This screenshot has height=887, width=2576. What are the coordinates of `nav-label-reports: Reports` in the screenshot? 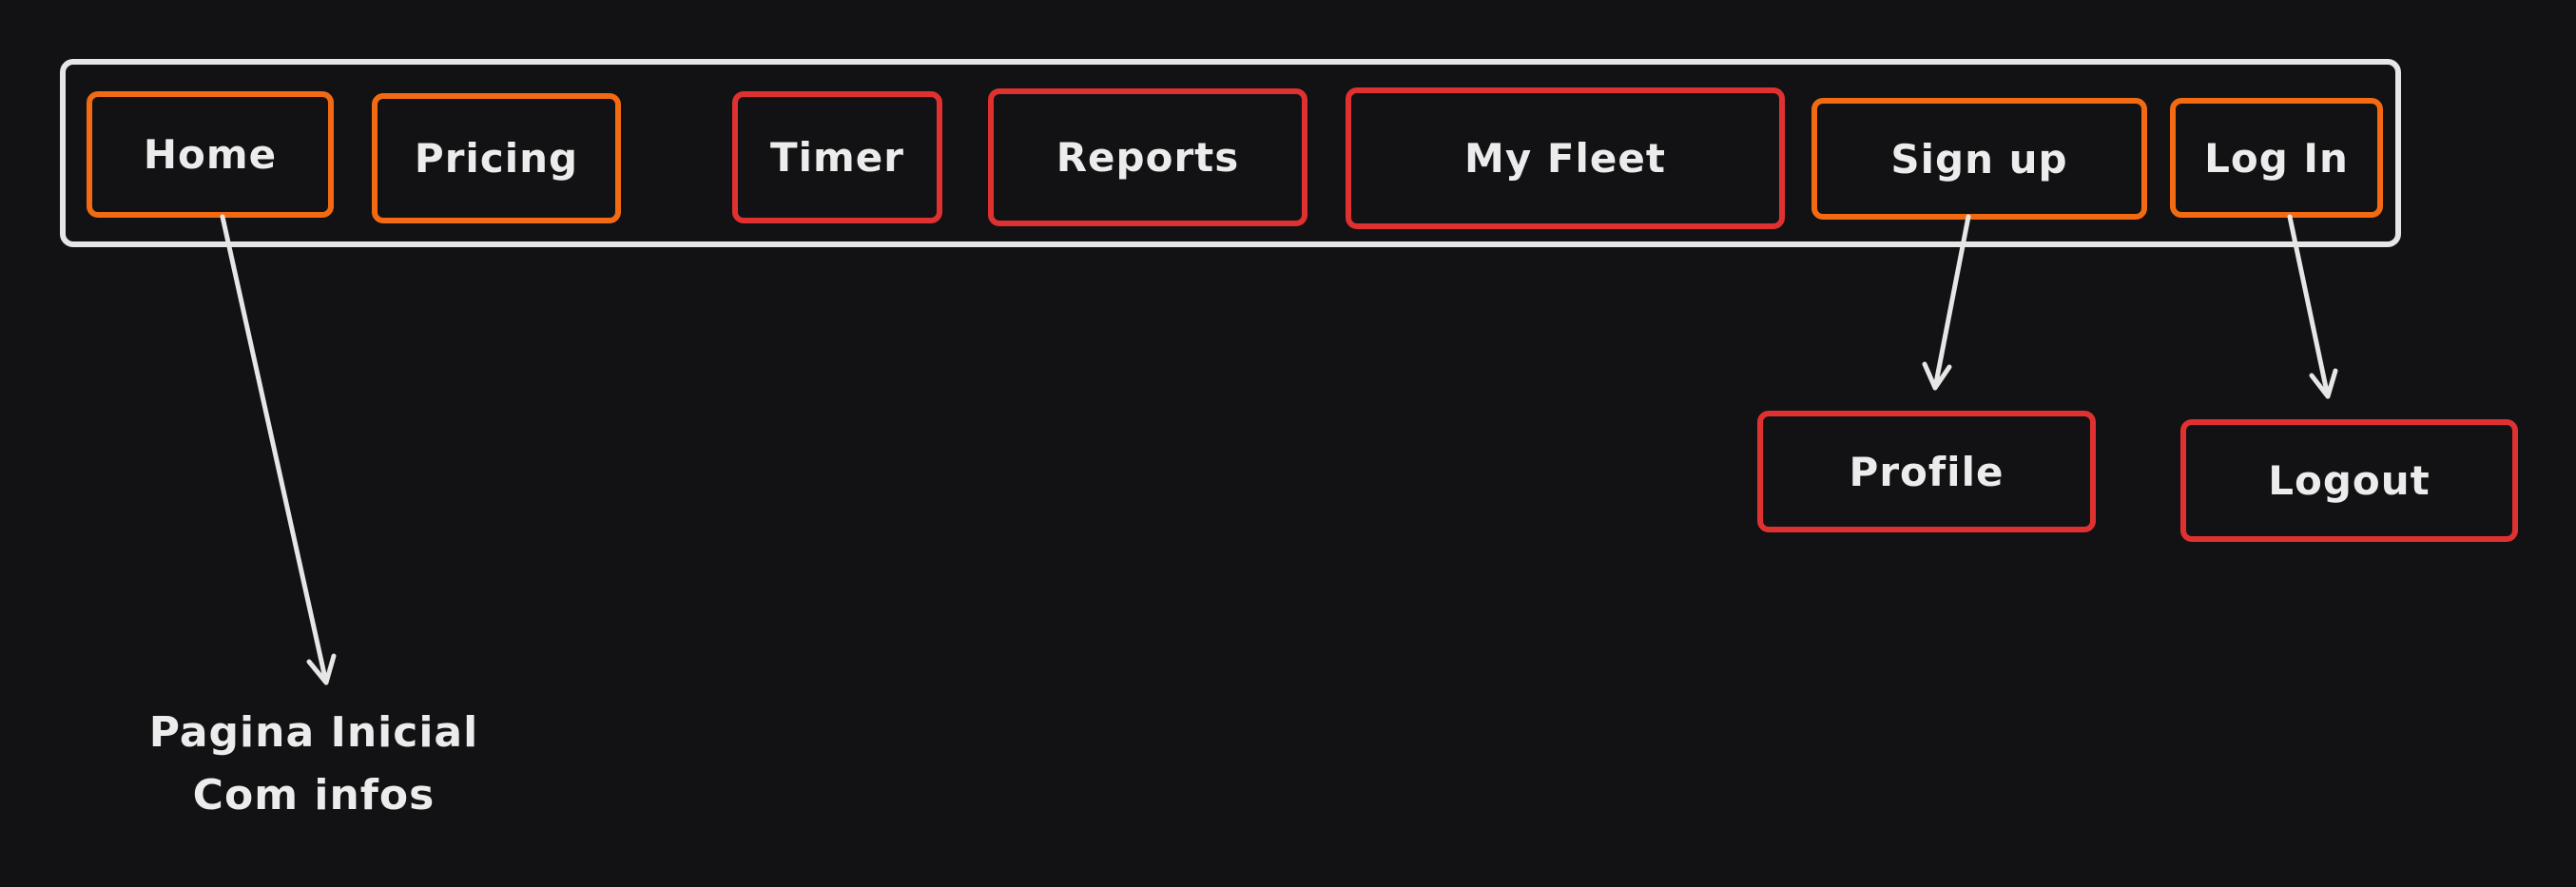 It's located at (1148, 158).